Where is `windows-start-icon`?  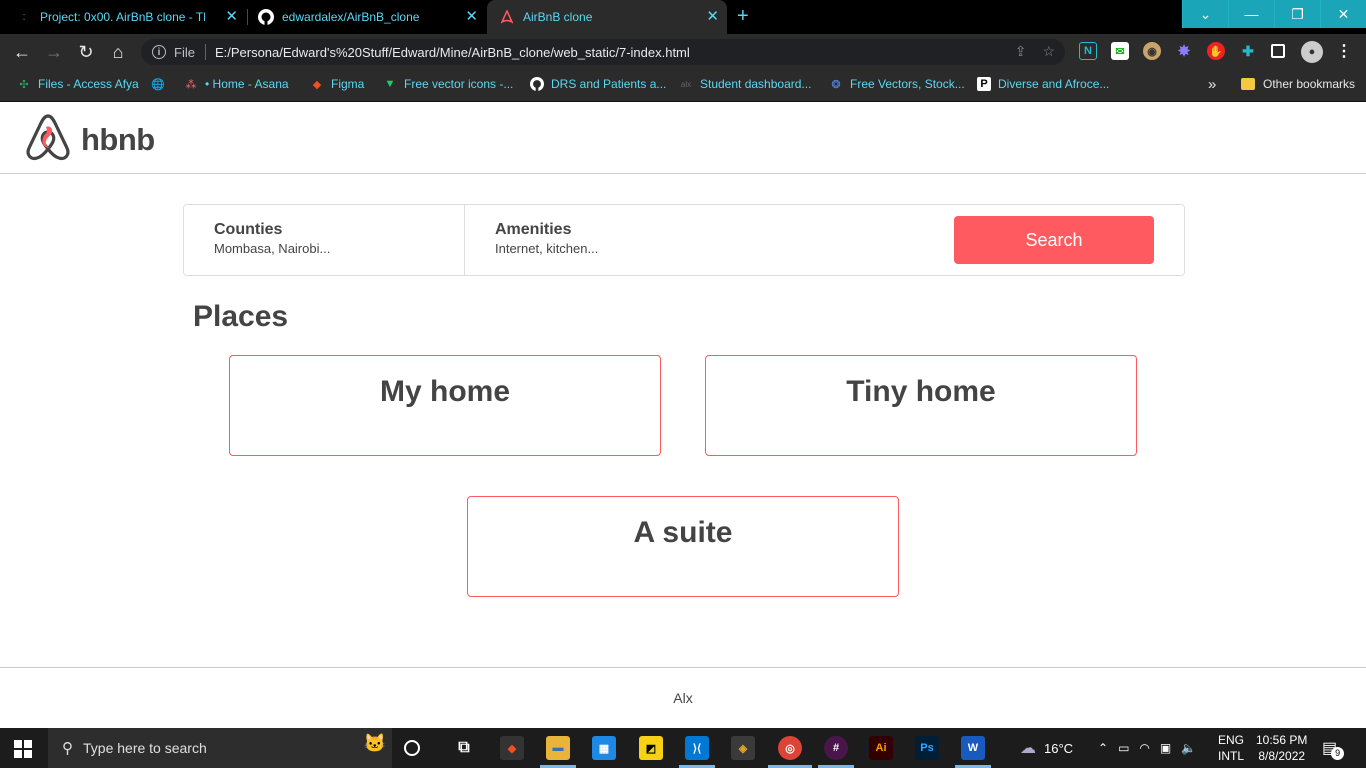 windows-start-icon is located at coordinates (23, 749).